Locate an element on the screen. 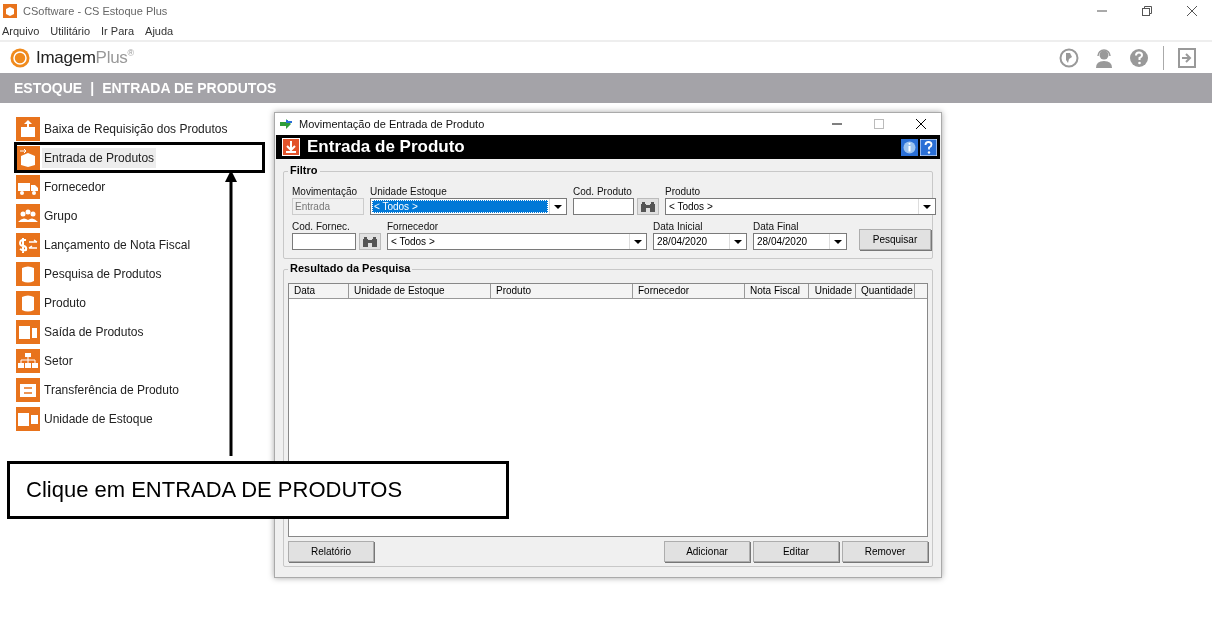 The height and width of the screenshot is (632, 1212). restore-icon is located at coordinates (1147, 11).